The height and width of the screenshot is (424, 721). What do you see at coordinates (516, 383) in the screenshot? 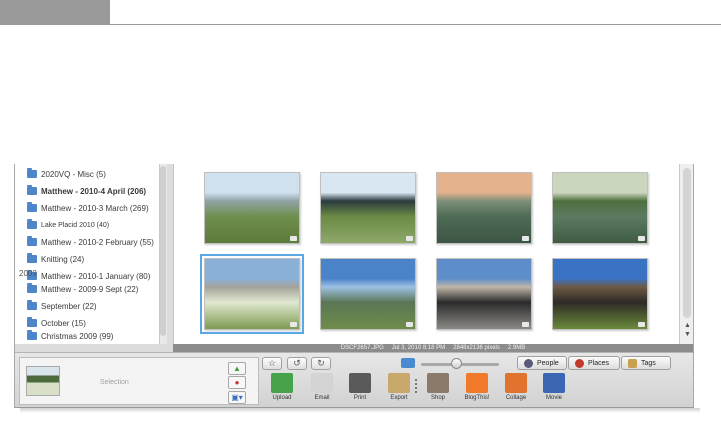
I see `collage-icon` at bounding box center [516, 383].